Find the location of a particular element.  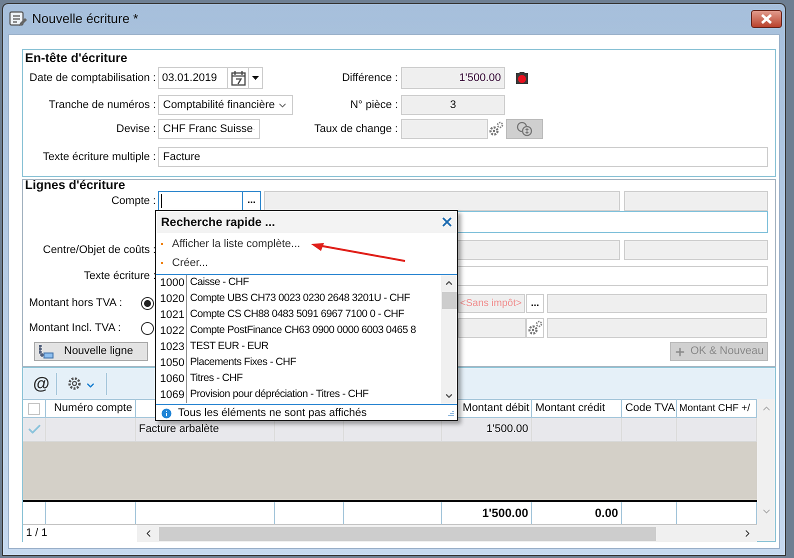

document-edit-icon is located at coordinates (18, 19).